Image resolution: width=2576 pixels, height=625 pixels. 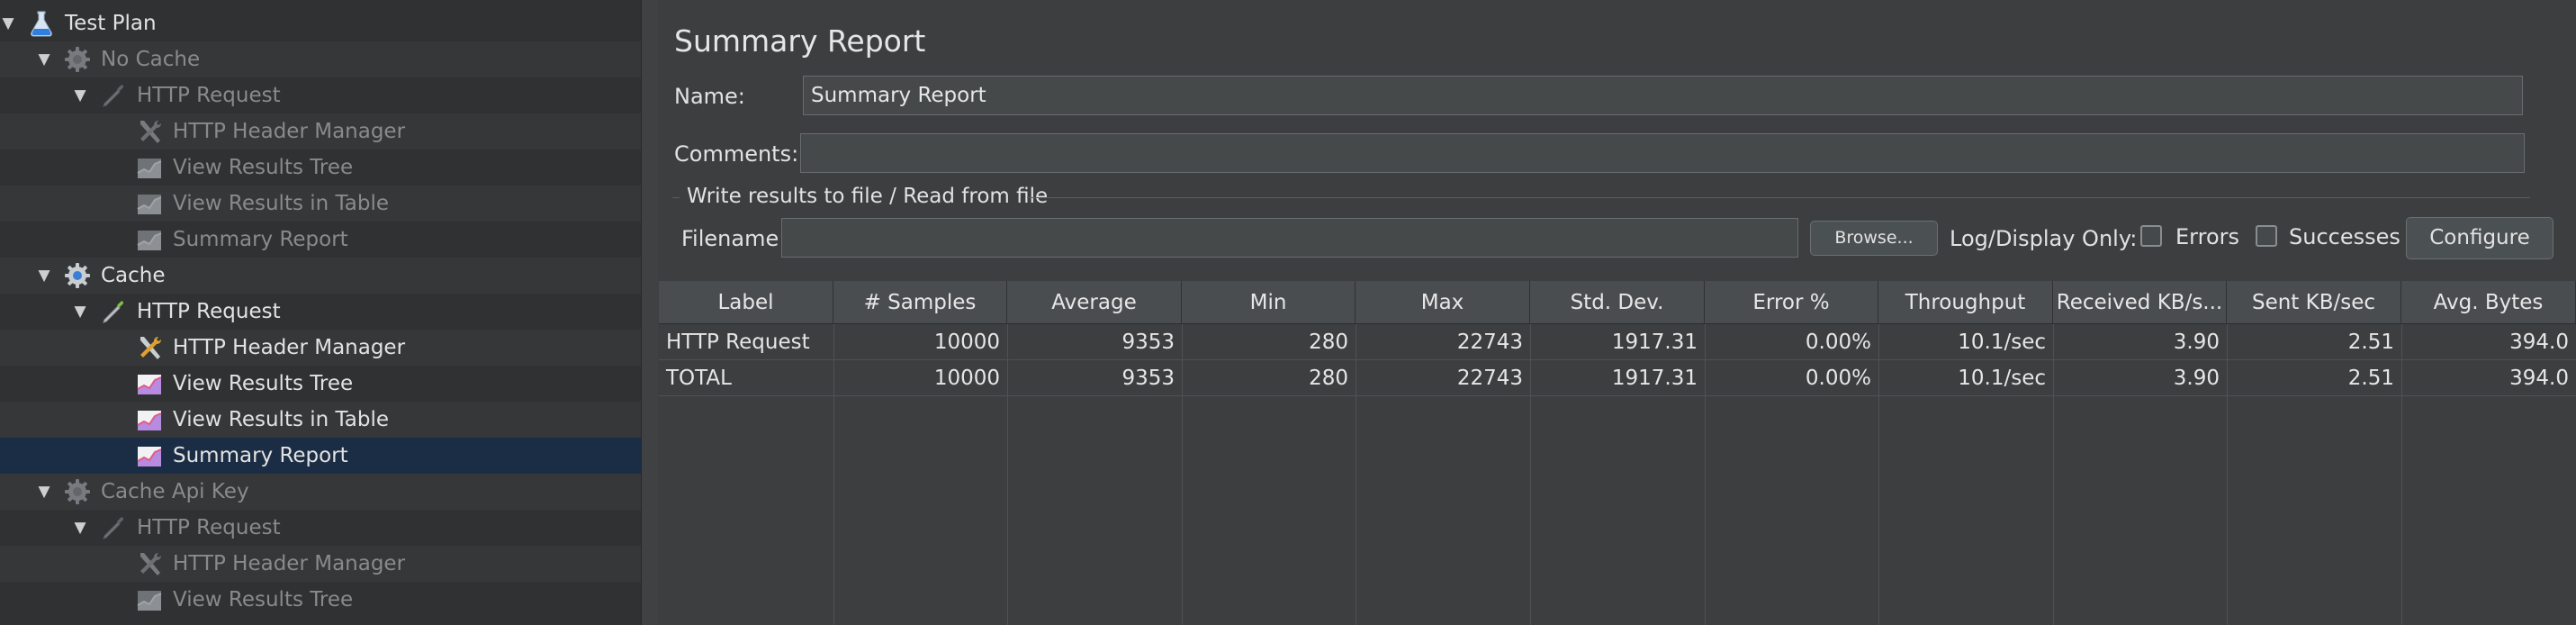 What do you see at coordinates (709, 97) in the screenshot?
I see `name-label: Name:` at bounding box center [709, 97].